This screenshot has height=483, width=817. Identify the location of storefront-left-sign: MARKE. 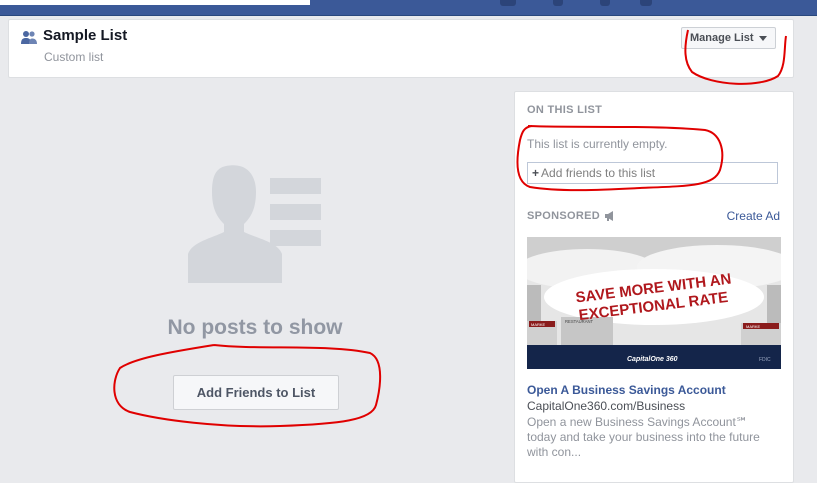
(538, 324).